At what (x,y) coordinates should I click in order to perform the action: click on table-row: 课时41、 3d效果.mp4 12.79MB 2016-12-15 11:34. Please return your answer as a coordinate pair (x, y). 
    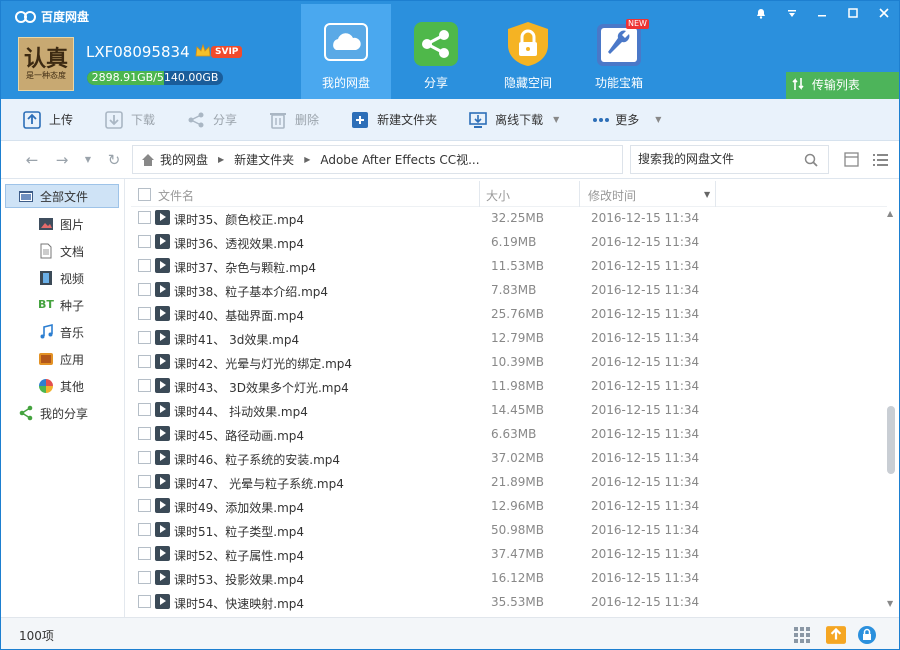
    Looking at the image, I should click on (509, 338).